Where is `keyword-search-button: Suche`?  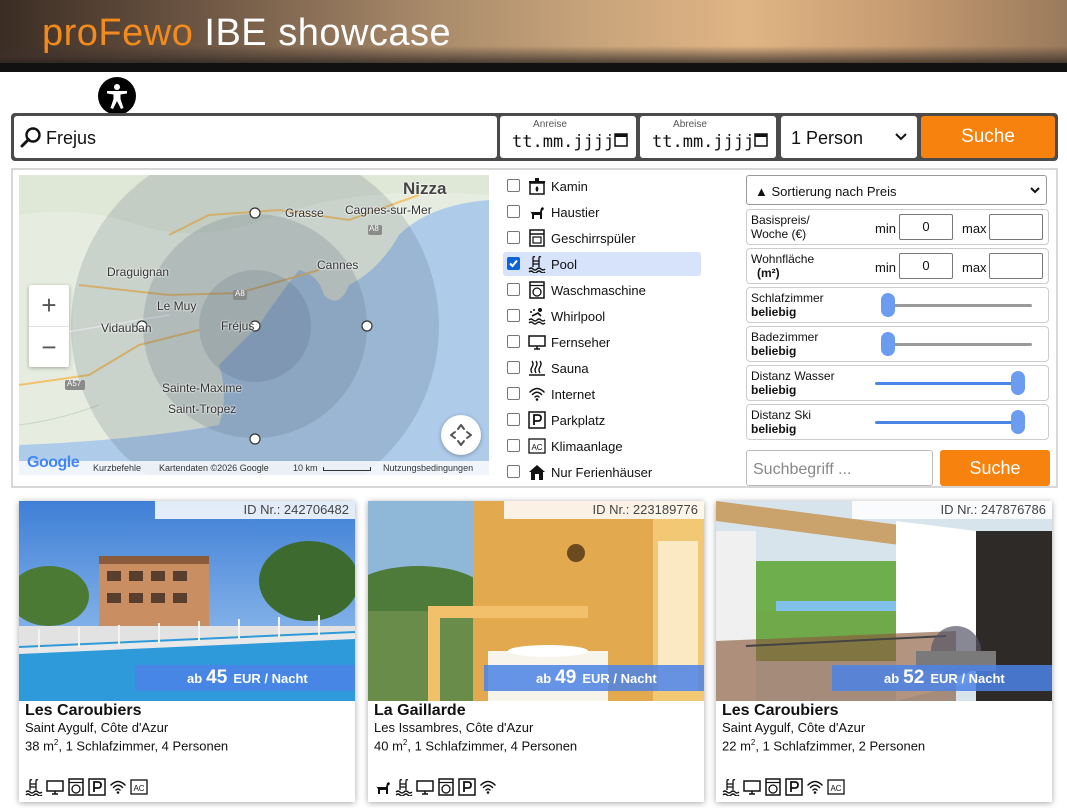 keyword-search-button: Suche is located at coordinates (995, 468).